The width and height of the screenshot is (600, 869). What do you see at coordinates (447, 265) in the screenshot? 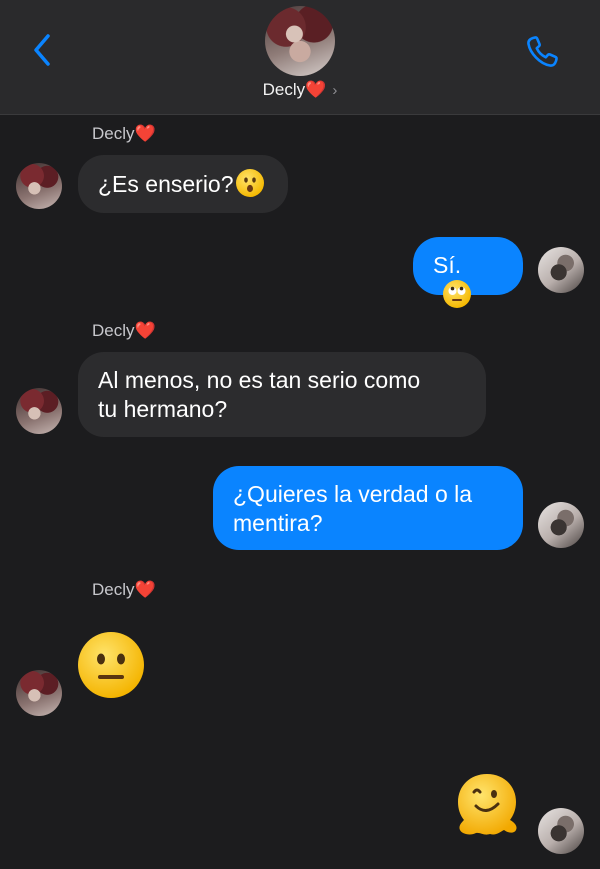
I see `message-text: Sí.` at bounding box center [447, 265].